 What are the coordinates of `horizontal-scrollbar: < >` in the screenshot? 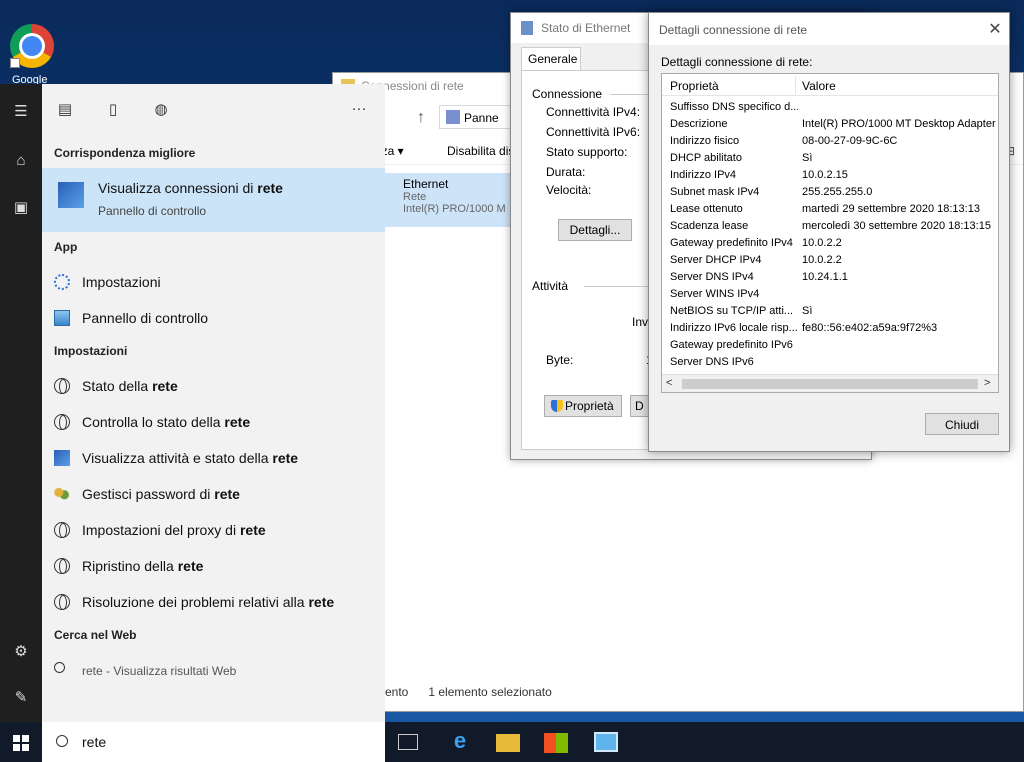 It's located at (830, 383).